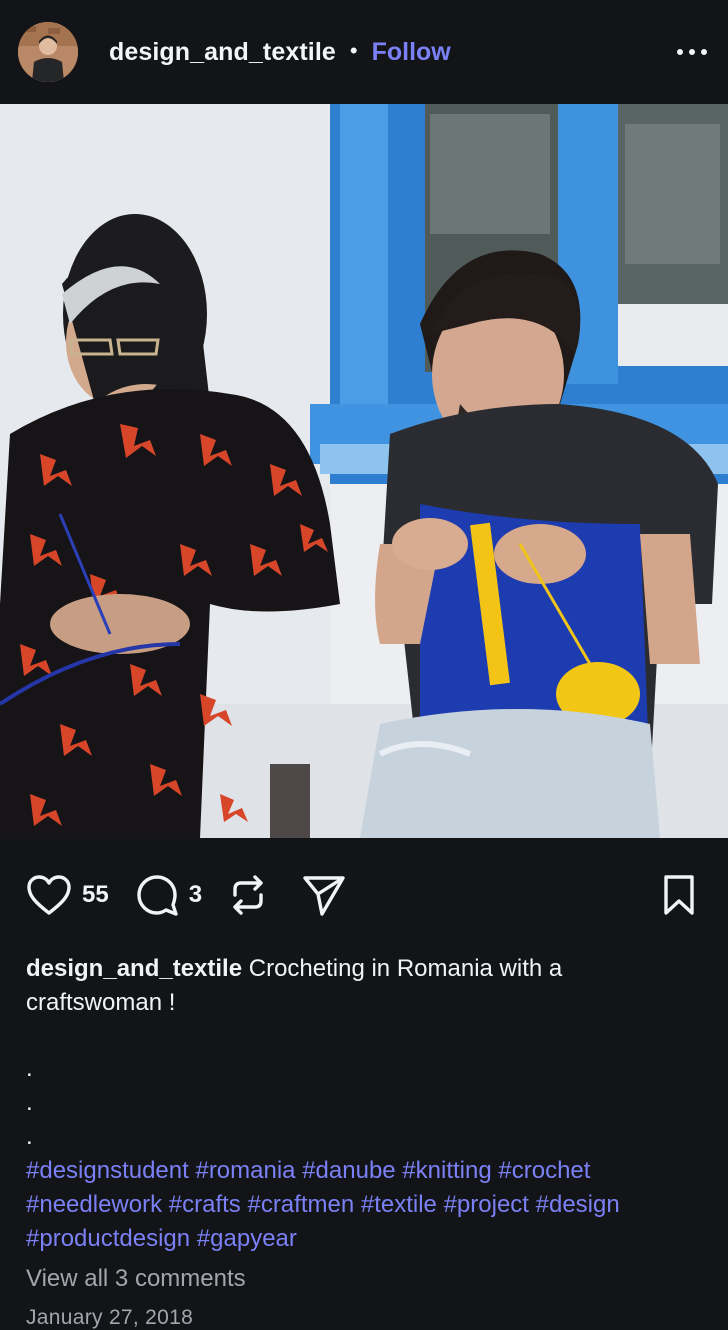 The height and width of the screenshot is (1330, 728). What do you see at coordinates (108, 1238) in the screenshot?
I see `hashtag-link: #productdesign` at bounding box center [108, 1238].